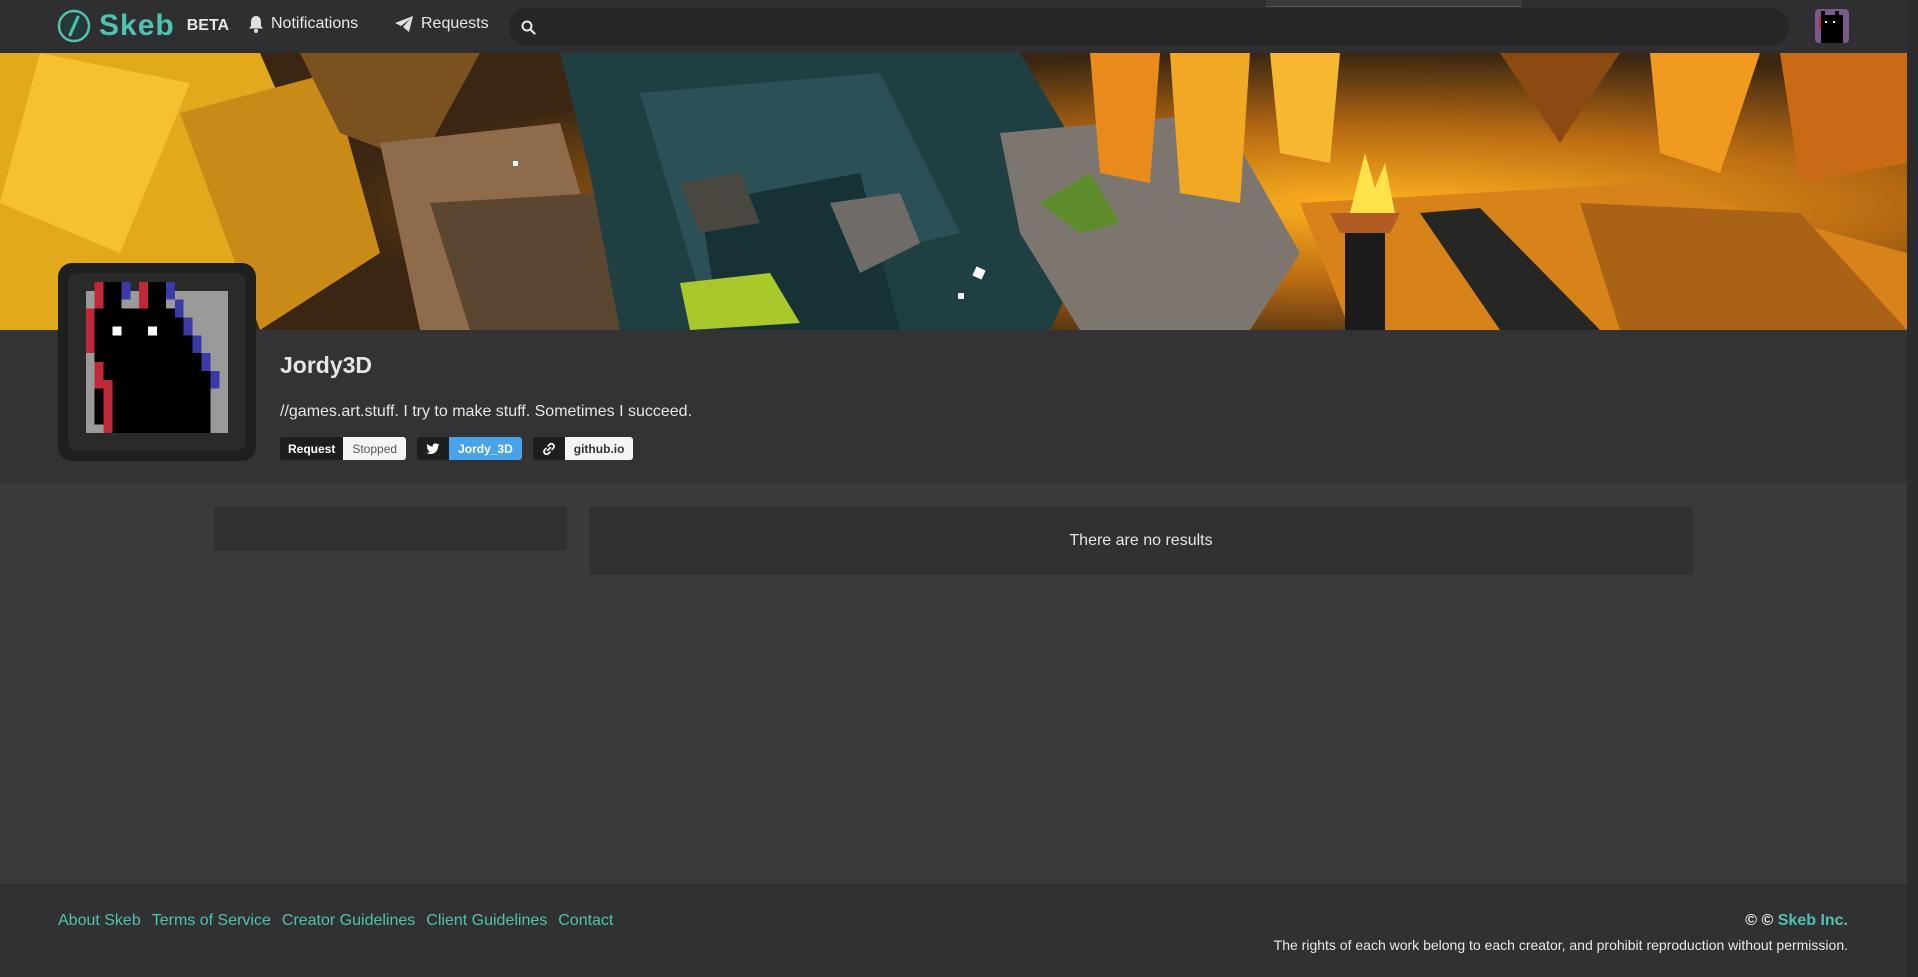 The image size is (1918, 977). What do you see at coordinates (1813, 920) in the screenshot?
I see `copyright-brand-link: Skeb Inc.` at bounding box center [1813, 920].